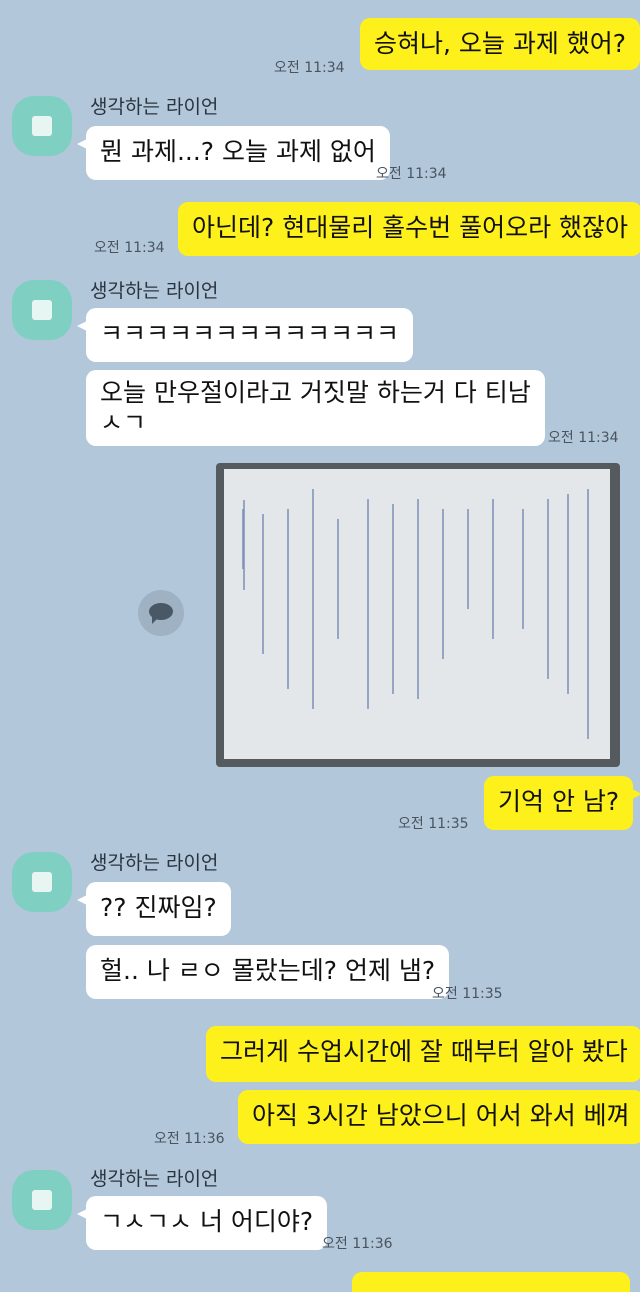  I want to click on message-line: ㅅㄱ, so click(123, 422).